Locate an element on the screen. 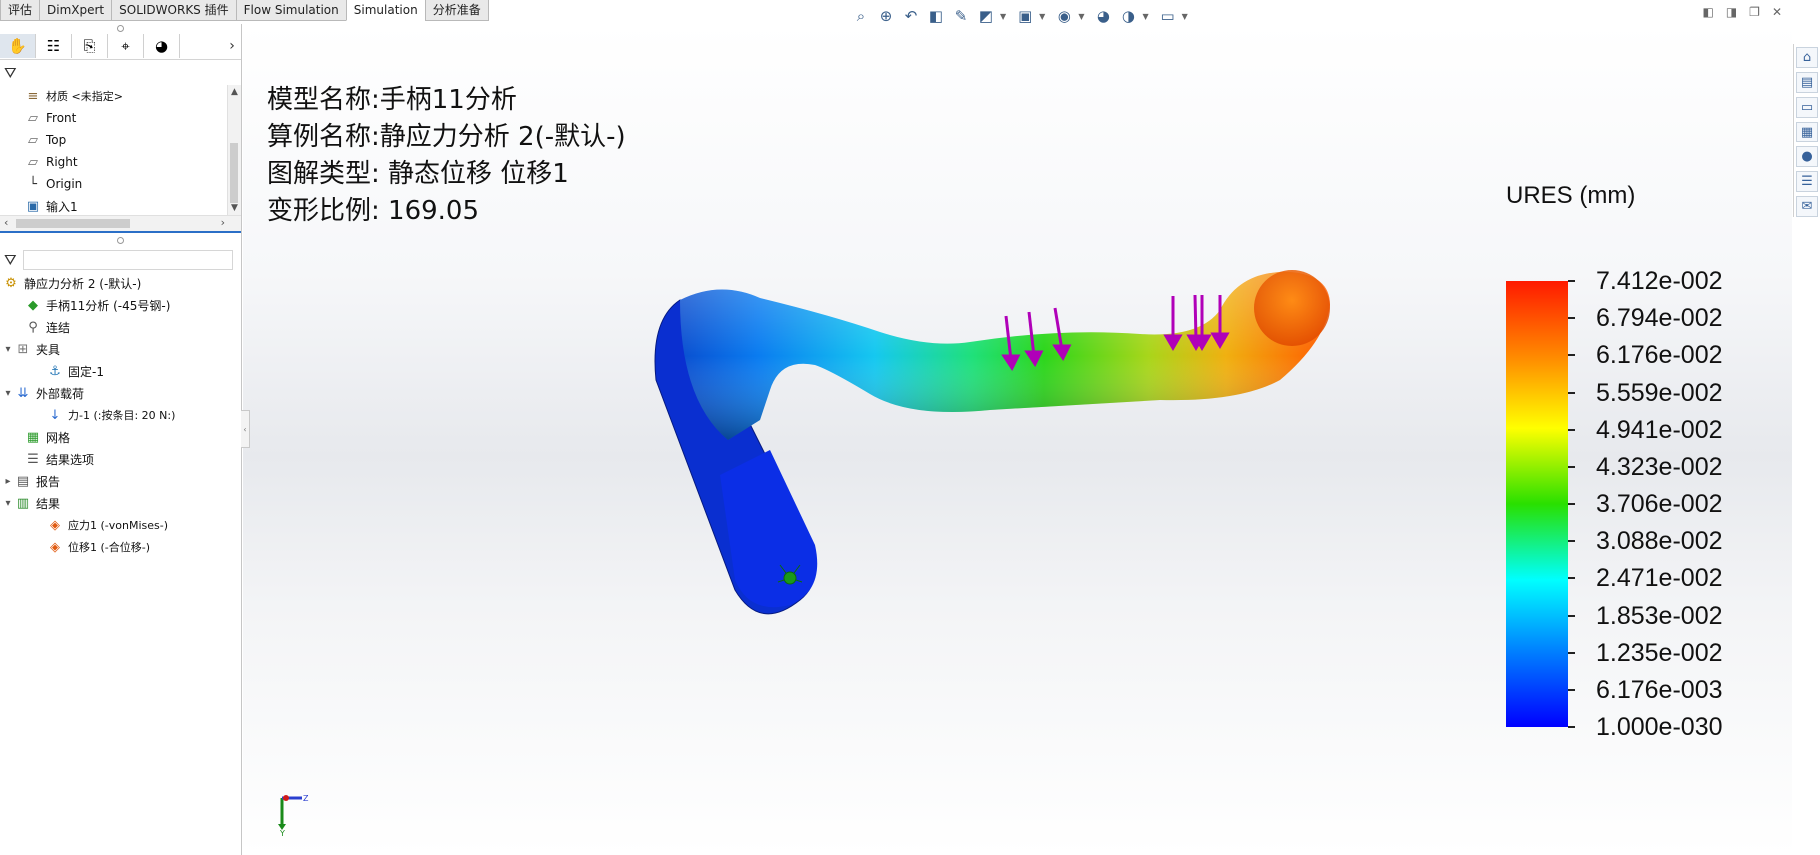 Image resolution: width=1820 pixels, height=855 pixels. tab-solidworks-addins: SOLIDWORKS 插件 is located at coordinates (174, 10).